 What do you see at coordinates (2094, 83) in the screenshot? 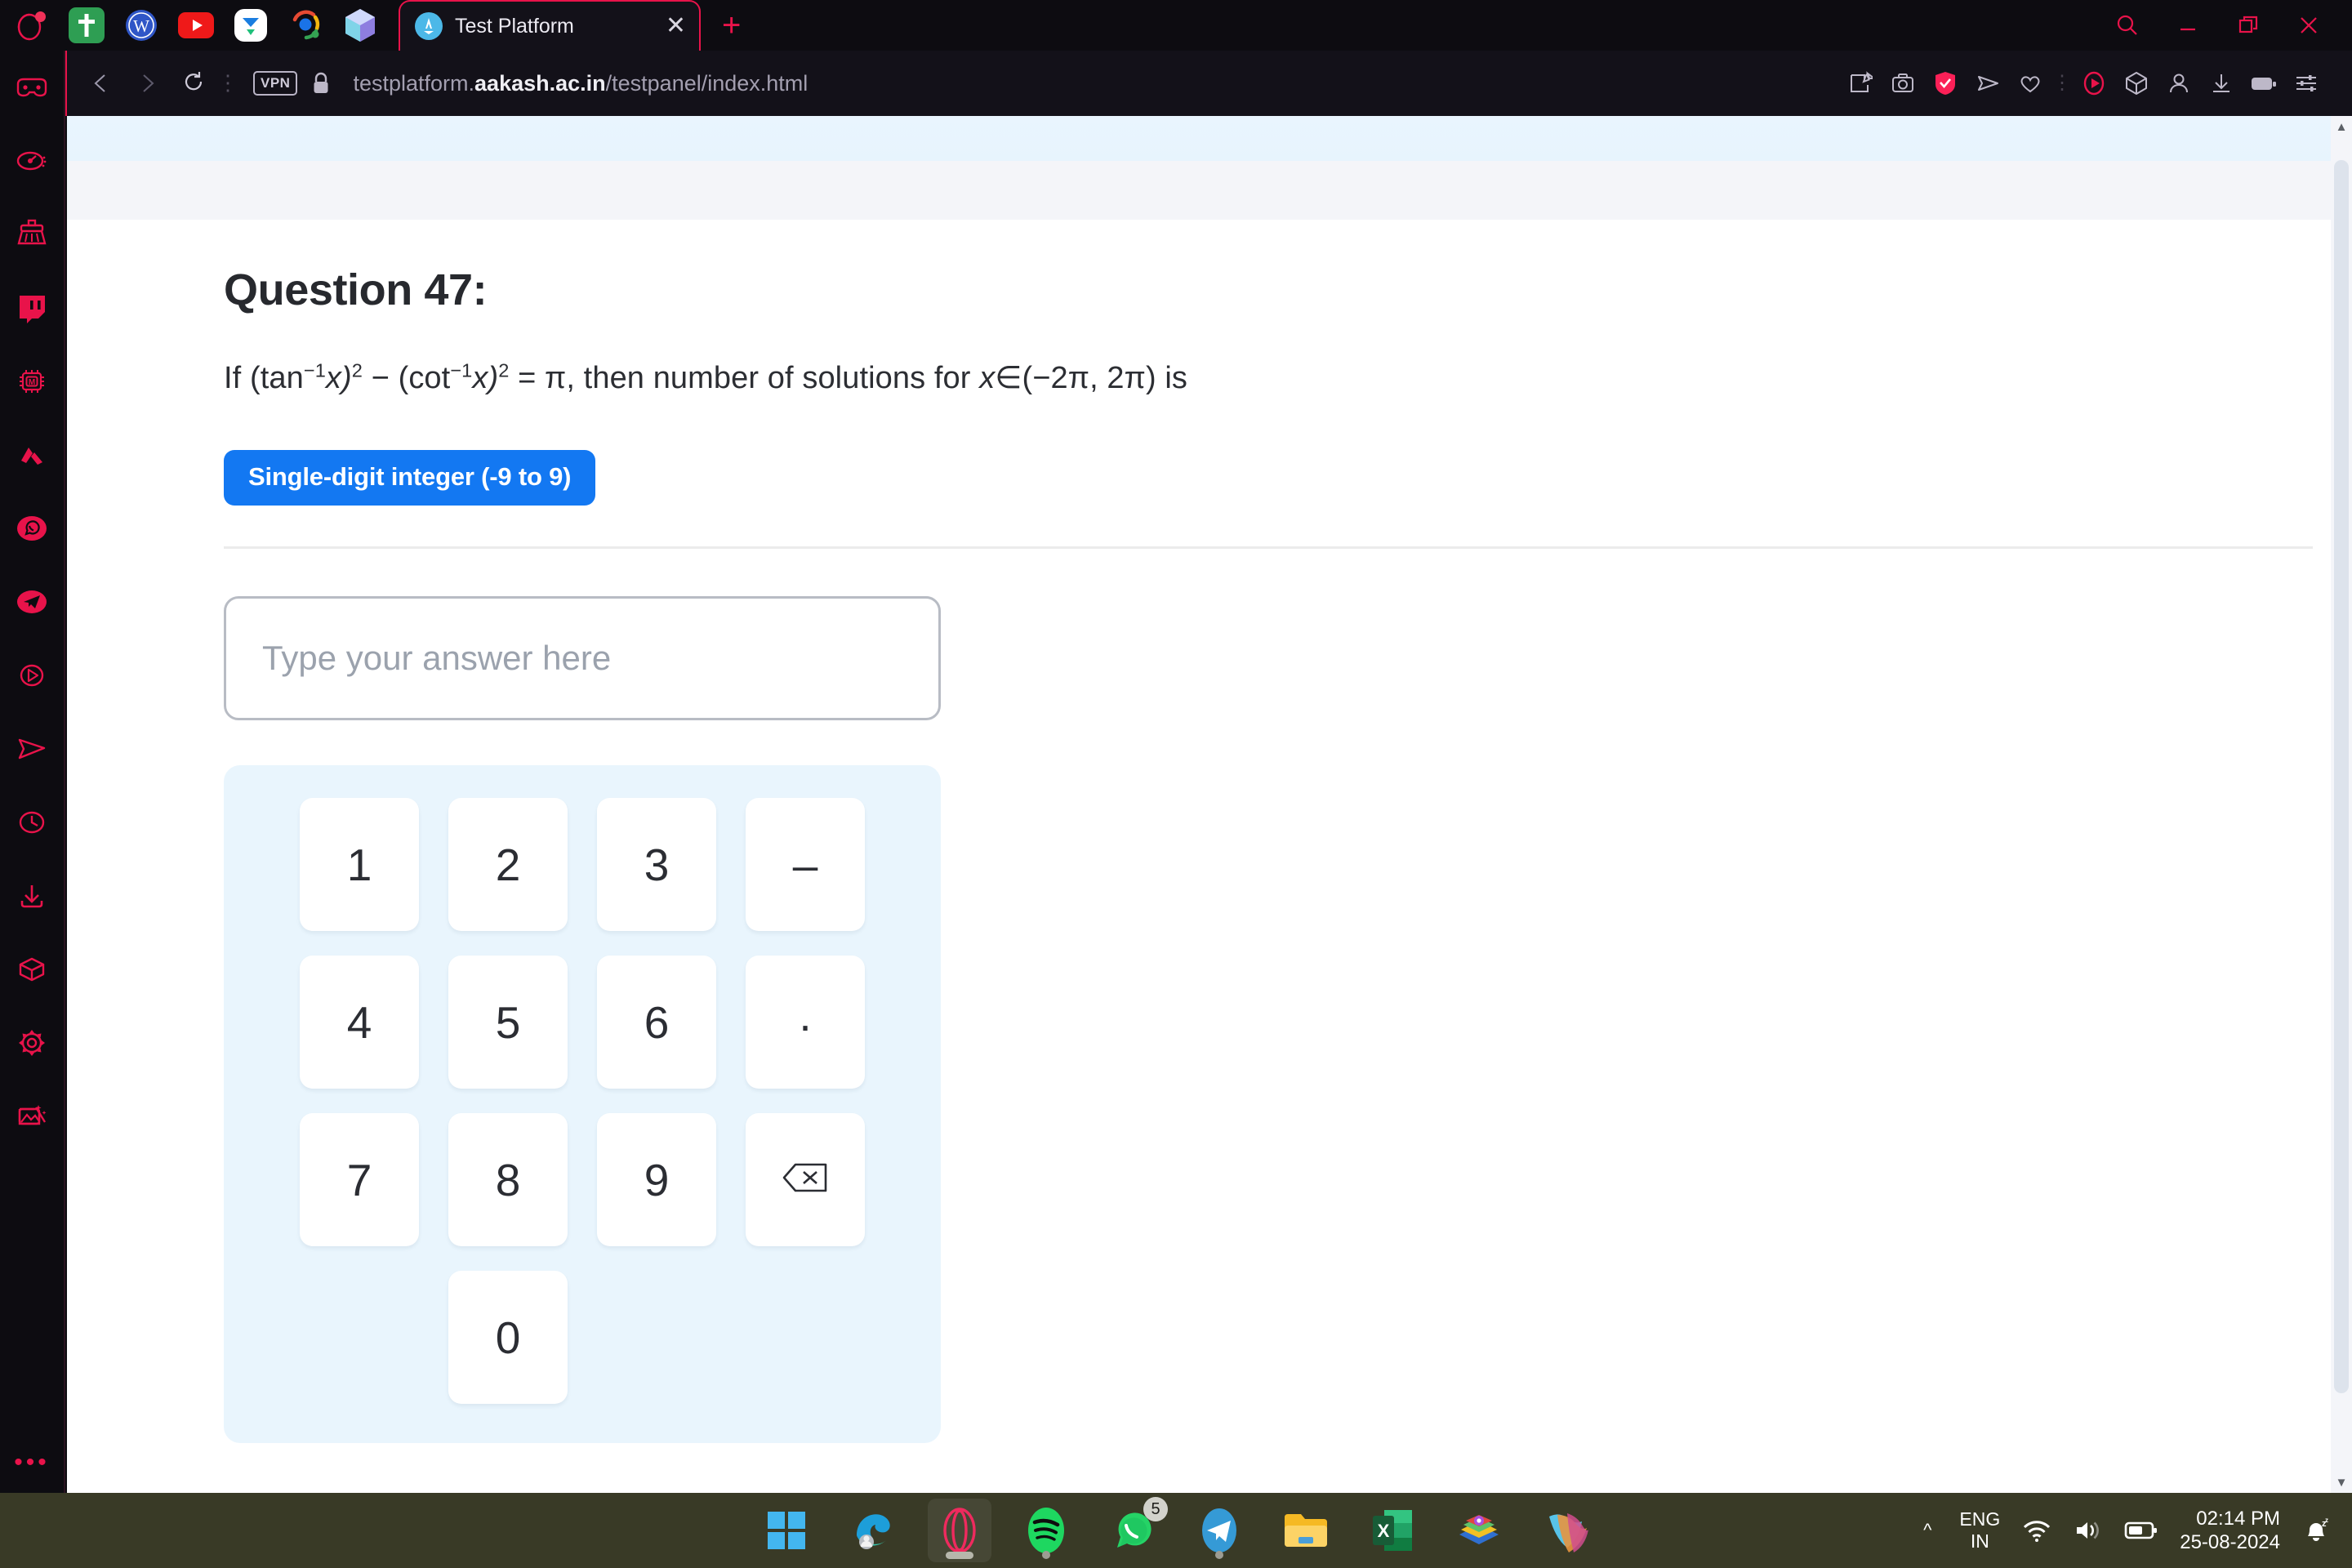
I see `player-icon` at bounding box center [2094, 83].